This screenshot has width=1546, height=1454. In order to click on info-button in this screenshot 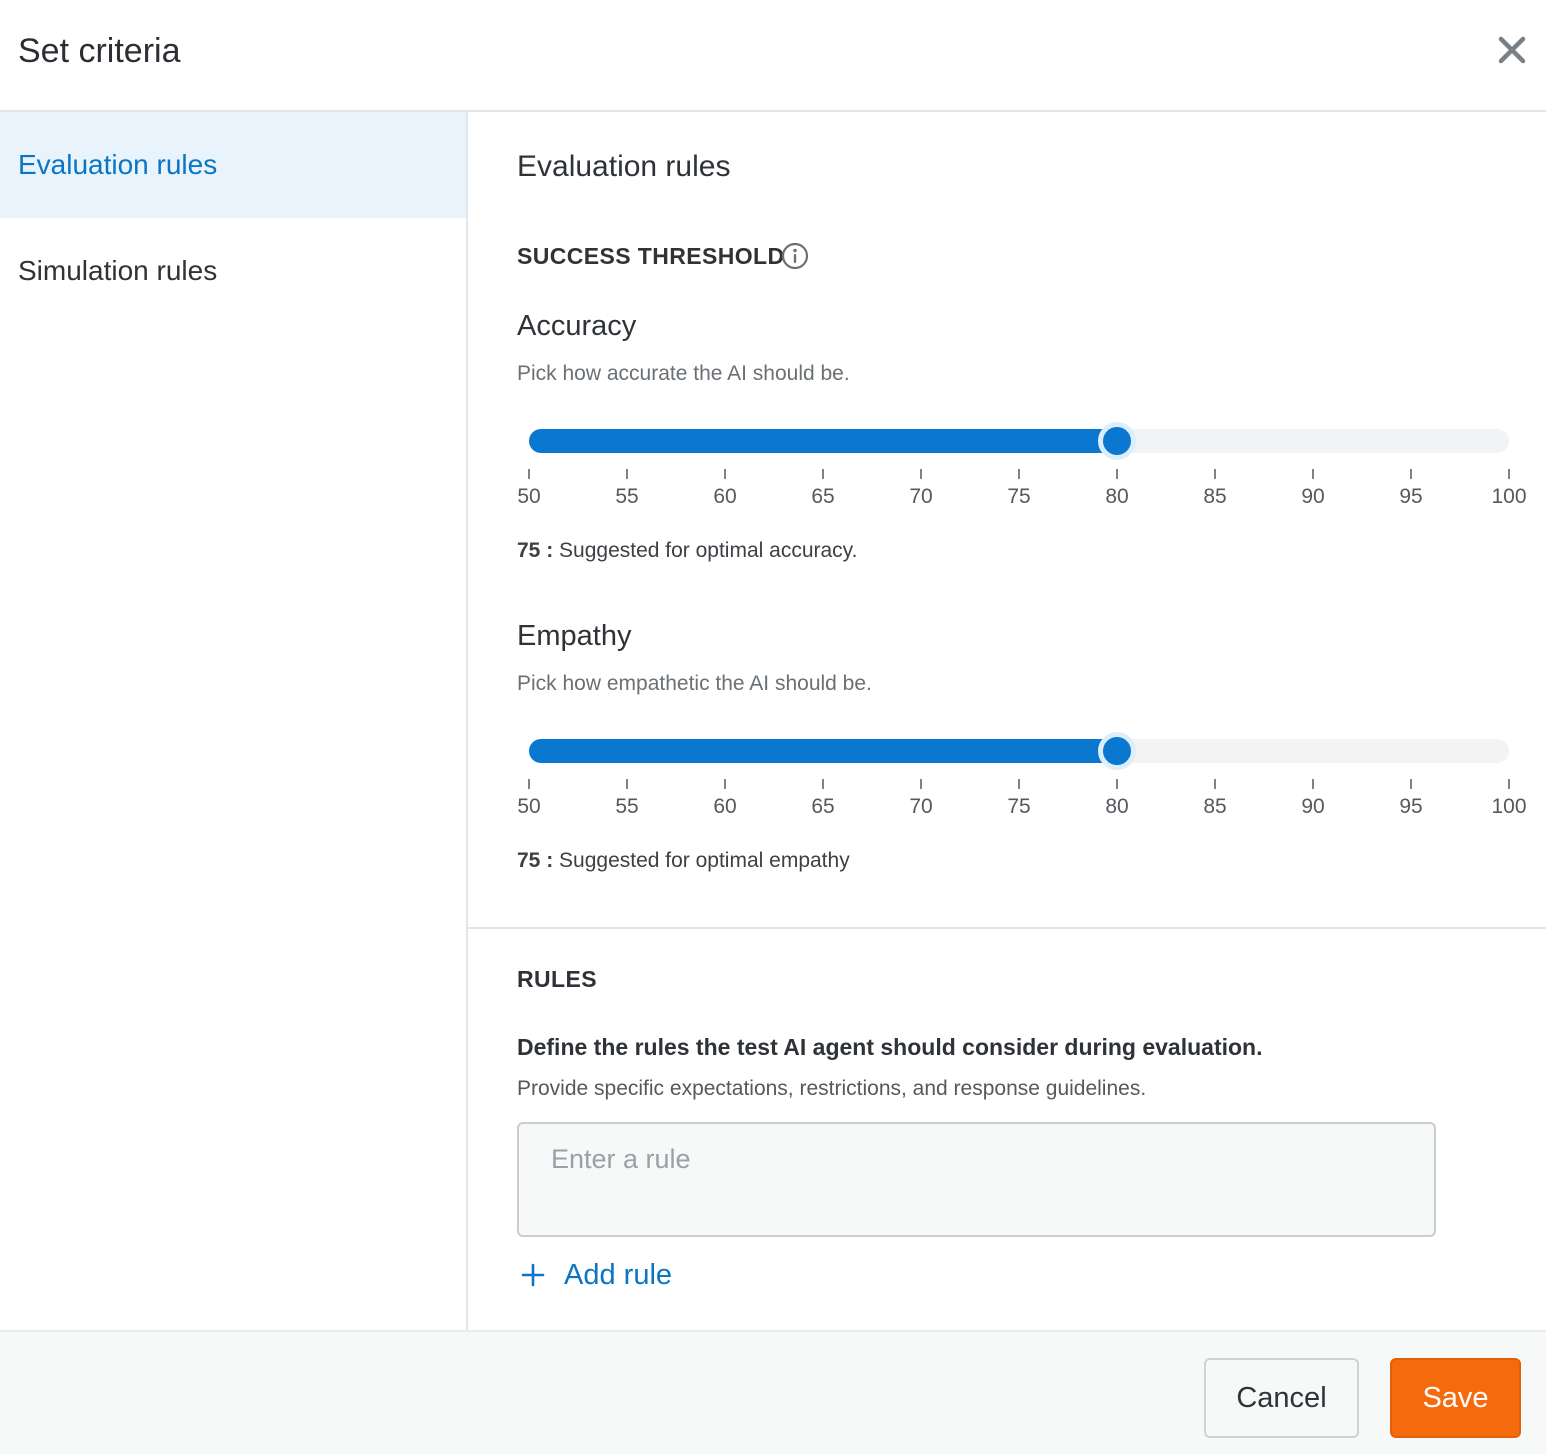, I will do `click(795, 256)`.